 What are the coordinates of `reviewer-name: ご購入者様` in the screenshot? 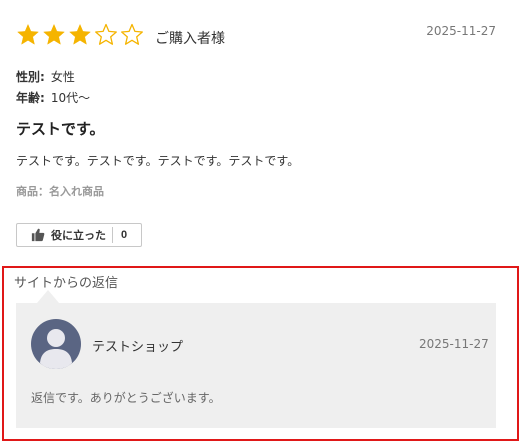 It's located at (190, 39).